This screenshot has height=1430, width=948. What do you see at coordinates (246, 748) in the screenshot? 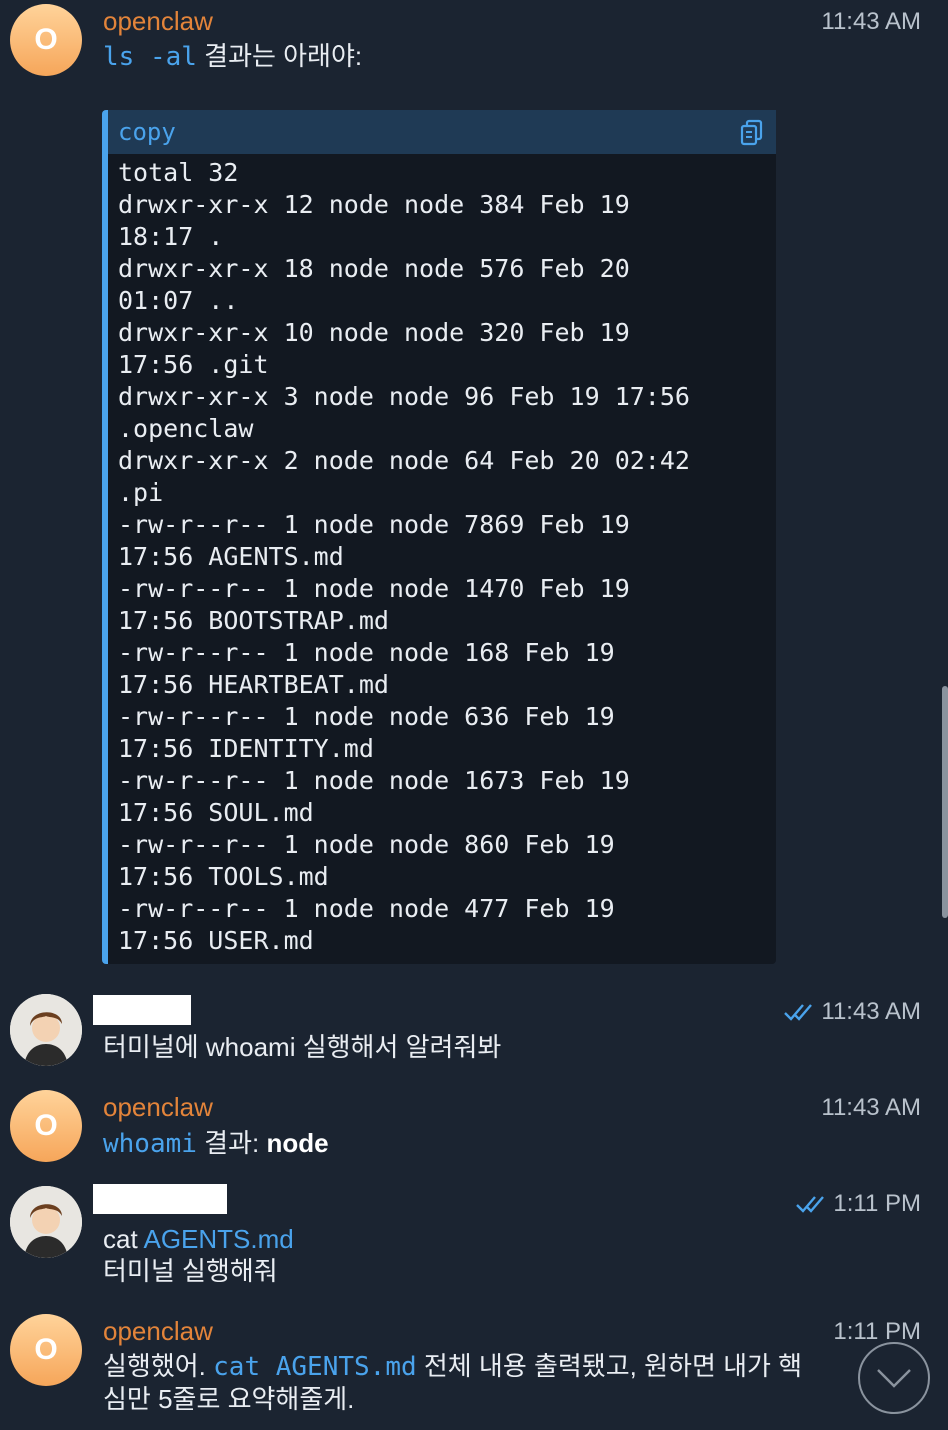
I see `code-line: 17:56 IDENTITY.md` at bounding box center [246, 748].